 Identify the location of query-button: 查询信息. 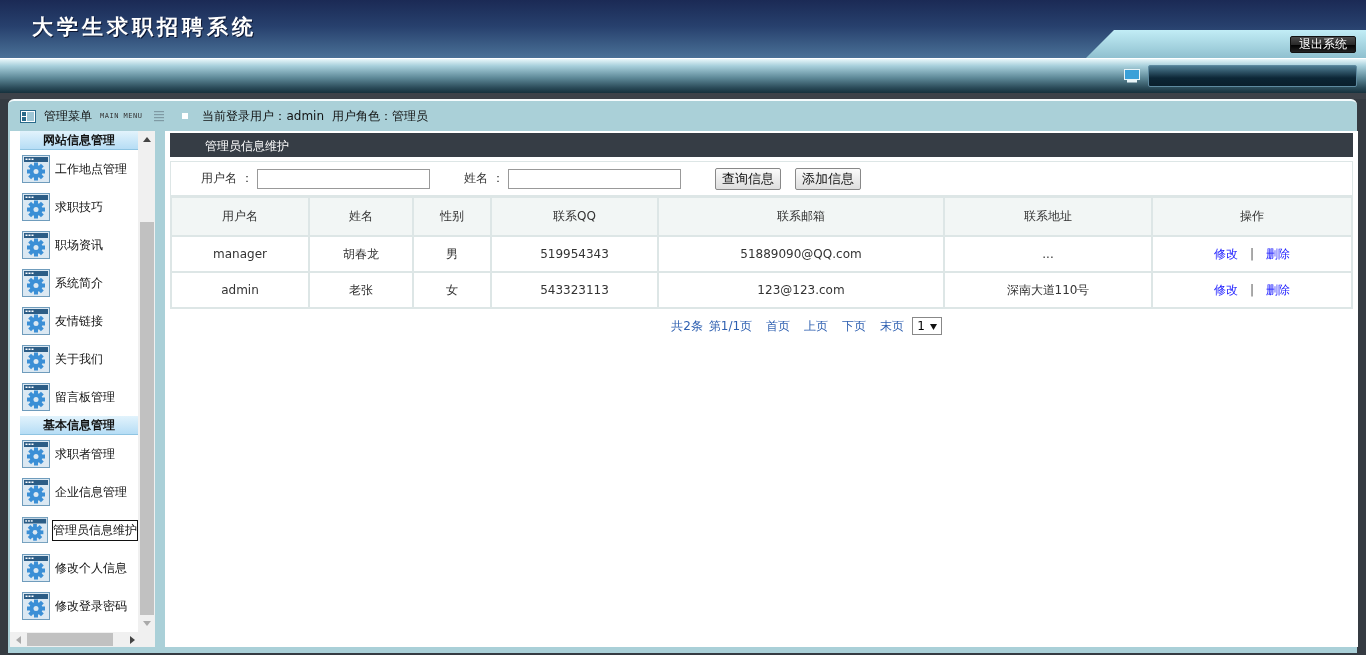
(747, 178).